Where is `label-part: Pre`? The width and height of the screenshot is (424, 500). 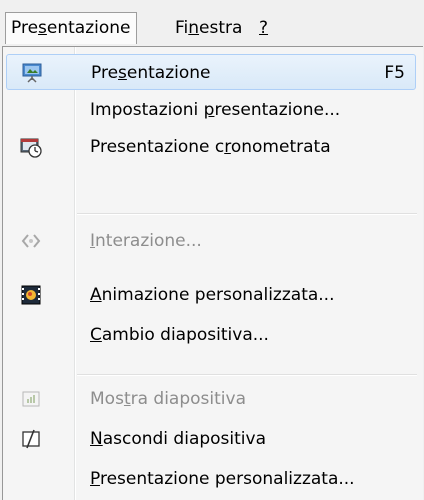 label-part: Pre is located at coordinates (105, 73).